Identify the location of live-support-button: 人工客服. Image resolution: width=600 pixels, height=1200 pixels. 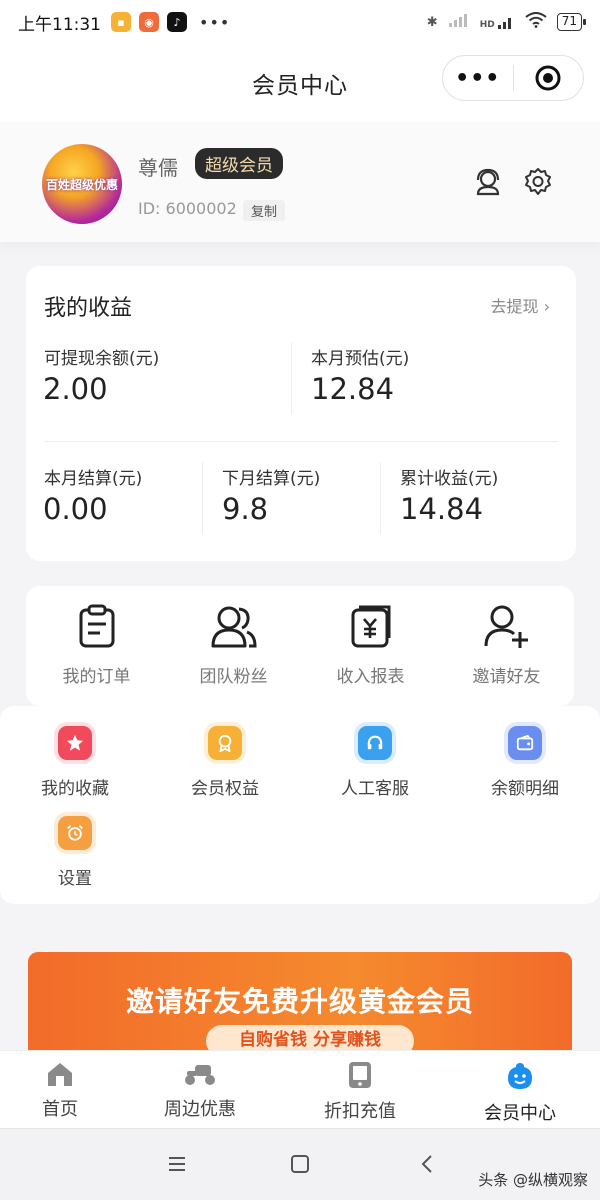
(375, 762).